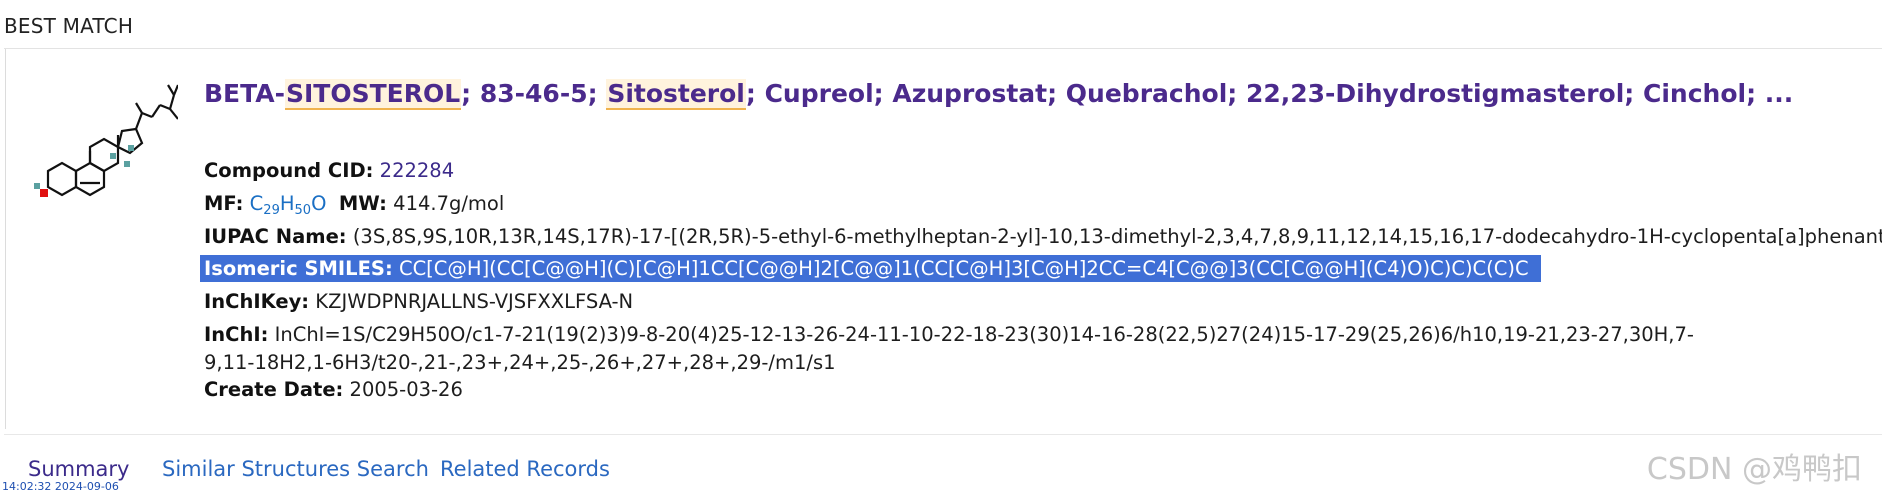 The width and height of the screenshot is (1882, 497). I want to click on create-date-row: Create Date: 2005-03-26, so click(333, 389).